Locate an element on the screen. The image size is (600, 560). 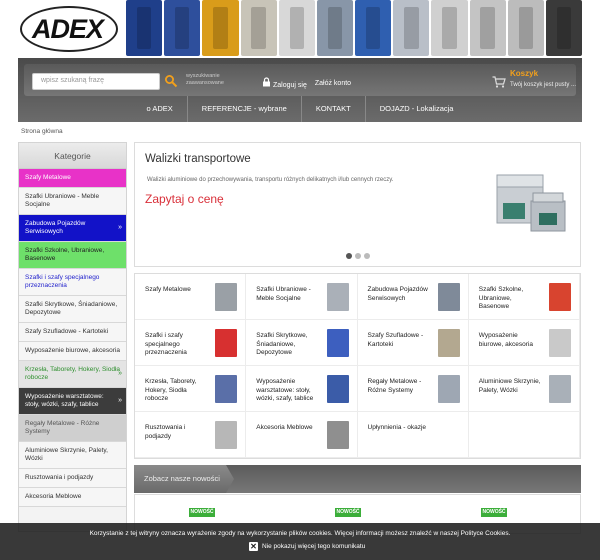
category-tile-label: Aluminiowe Skrzynie, Palety, Wózki is located at coordinates (509, 386).